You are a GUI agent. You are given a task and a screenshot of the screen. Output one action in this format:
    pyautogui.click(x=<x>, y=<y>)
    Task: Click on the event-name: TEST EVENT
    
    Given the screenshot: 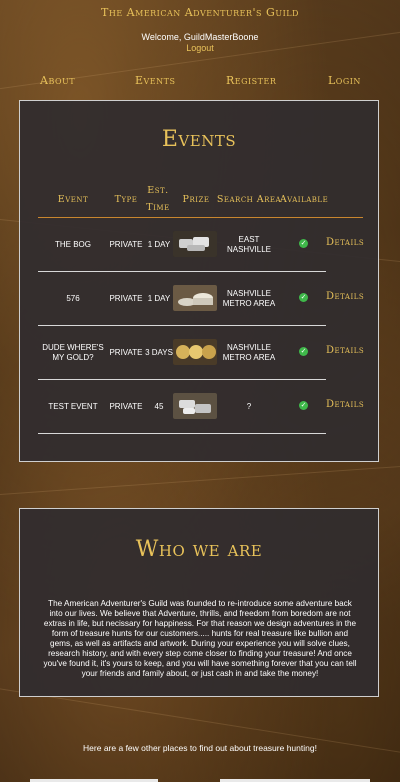 What is the action you would take?
    pyautogui.click(x=73, y=406)
    